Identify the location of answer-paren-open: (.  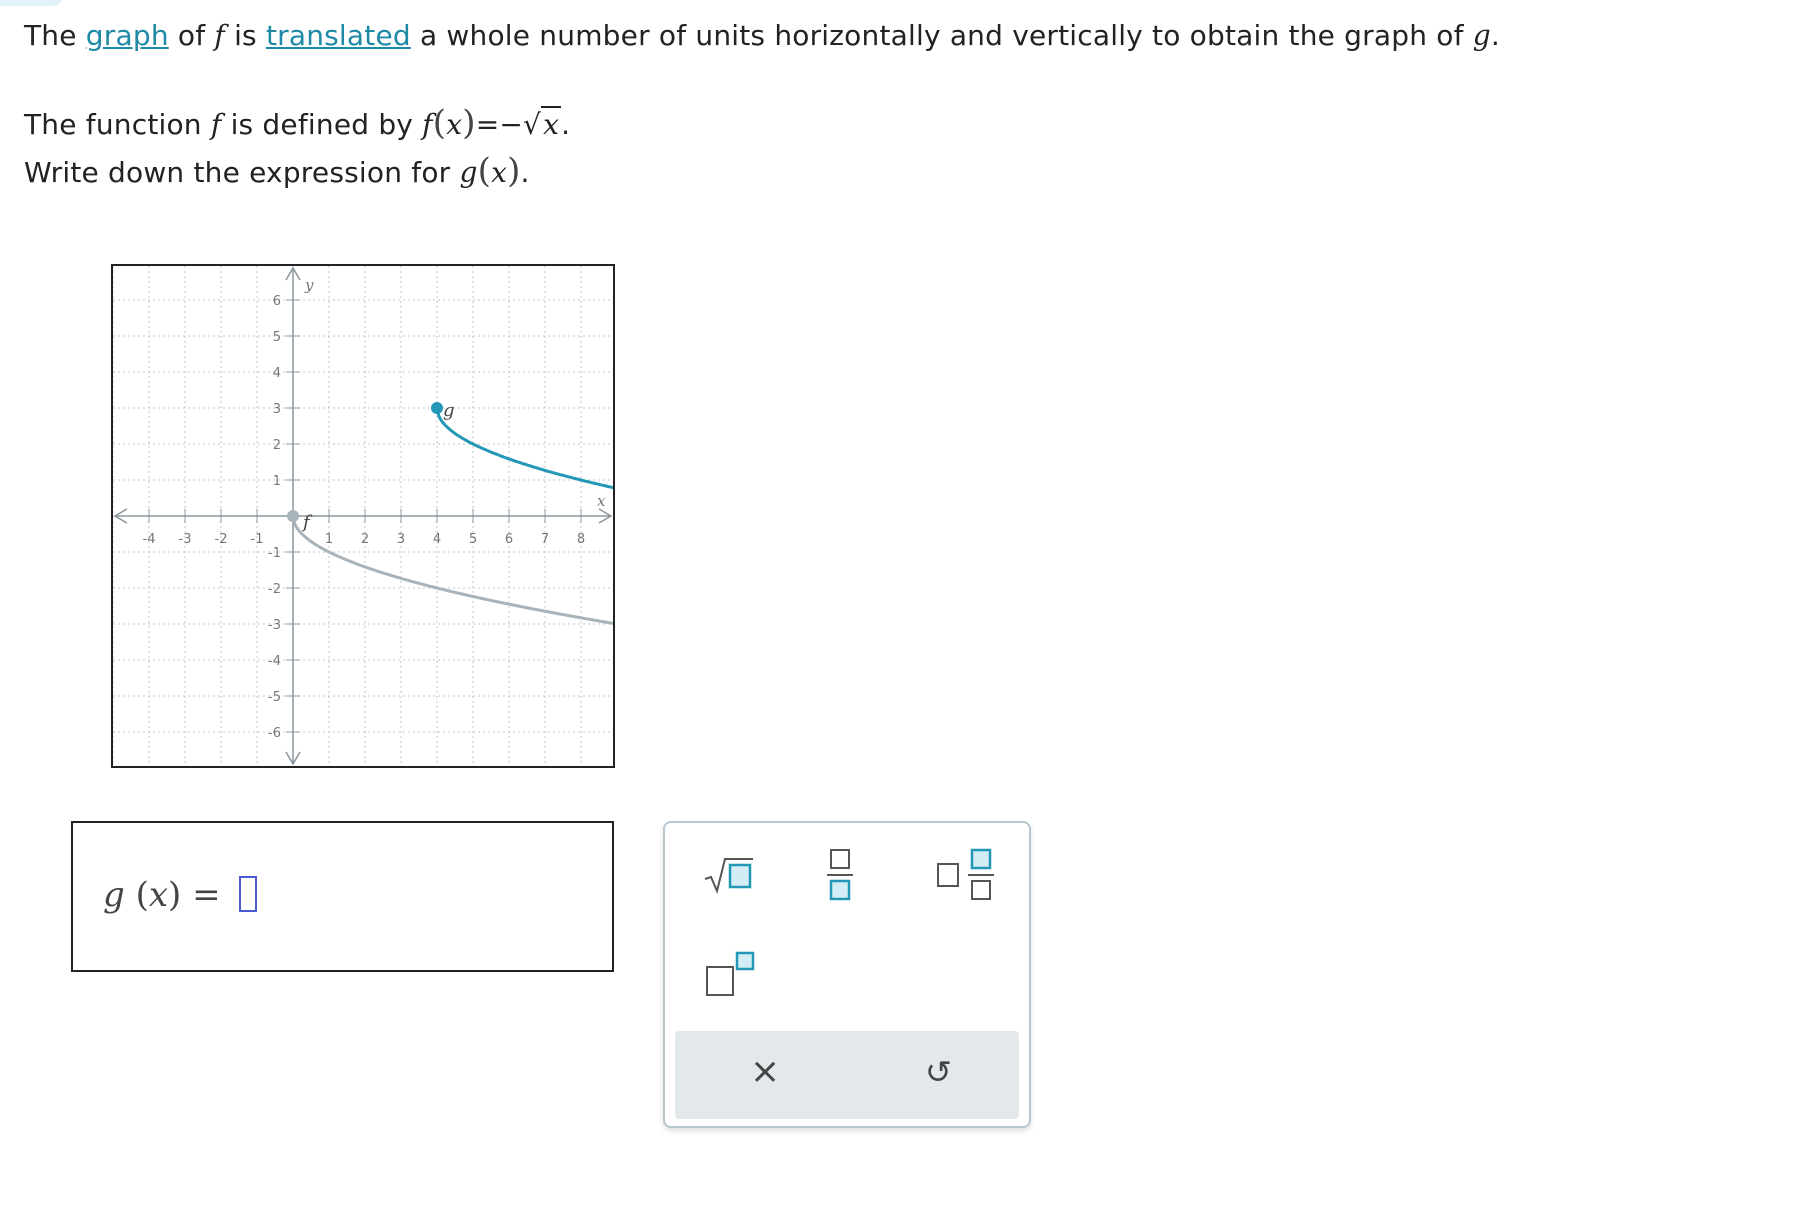
(136, 895).